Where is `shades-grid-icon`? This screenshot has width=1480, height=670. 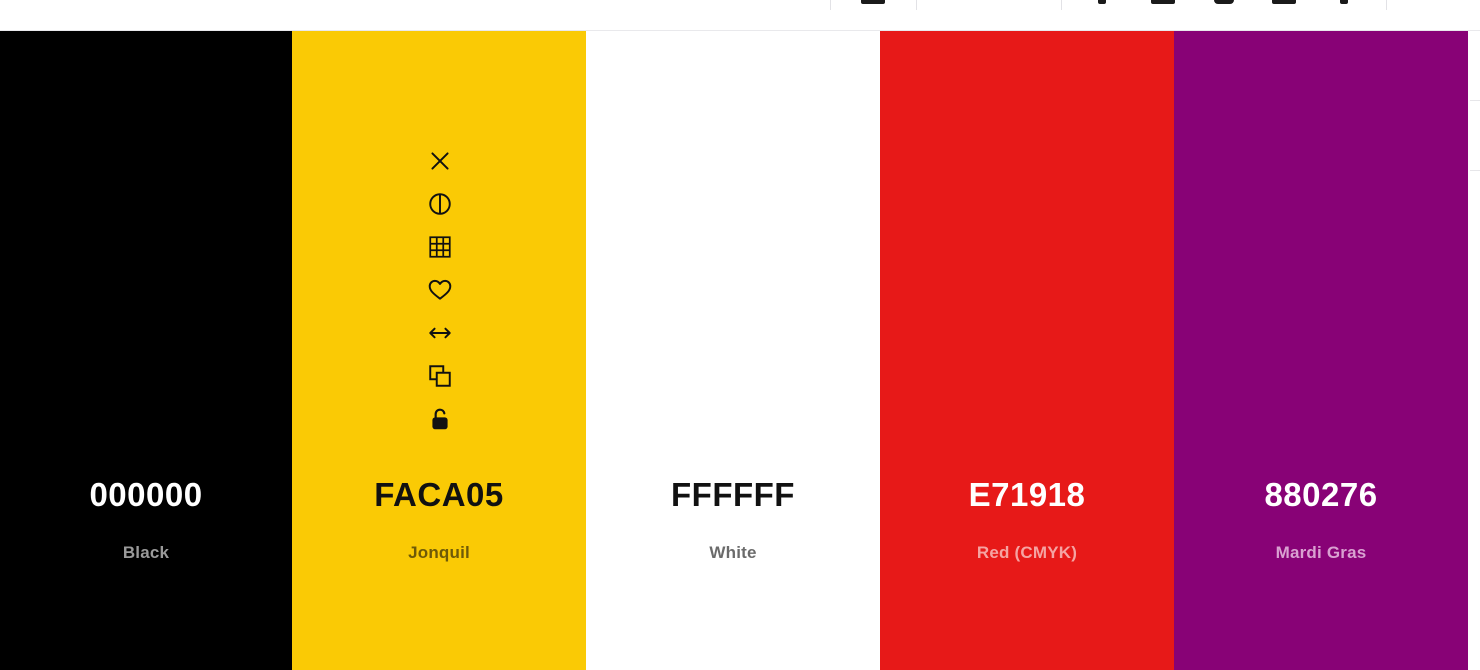
shades-grid-icon is located at coordinates (440, 246).